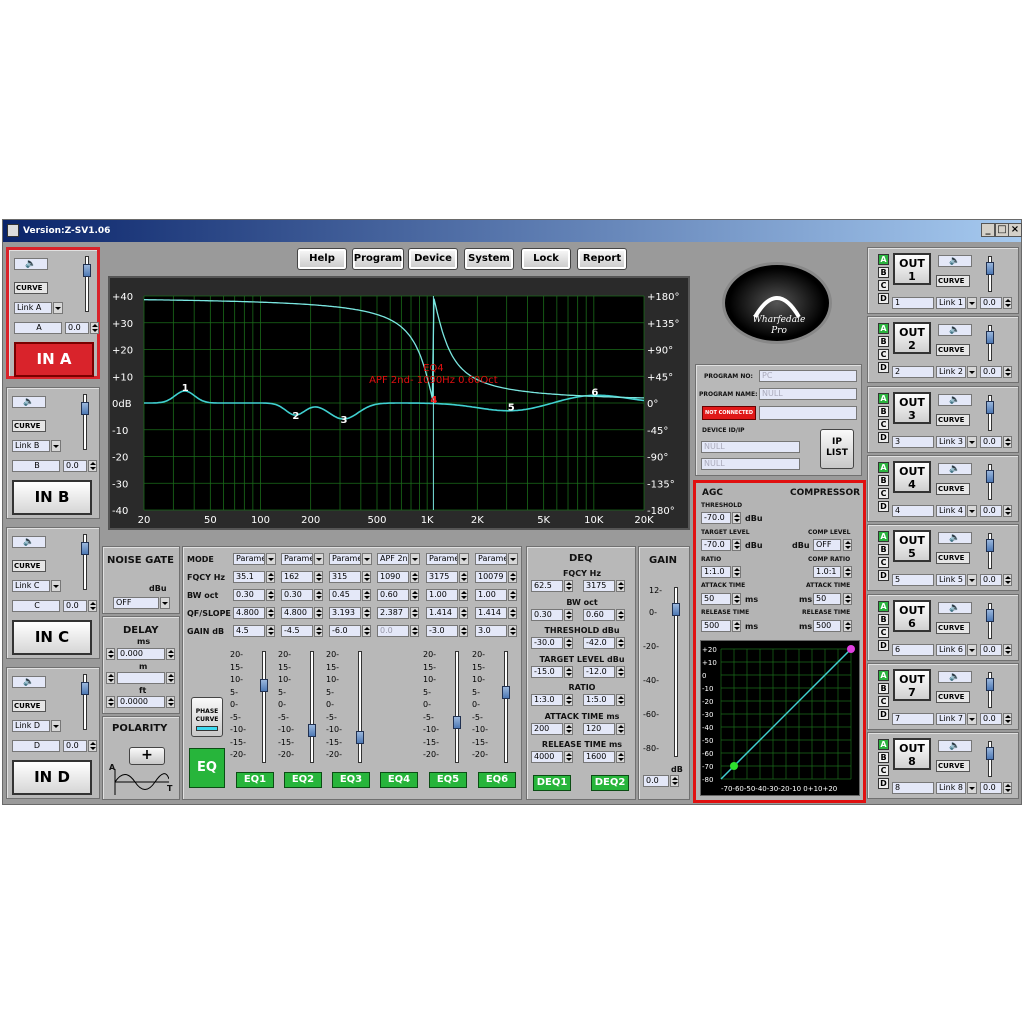  Describe the element at coordinates (141, 702) in the screenshot. I see `delay-ft-field: 0.0000` at that location.